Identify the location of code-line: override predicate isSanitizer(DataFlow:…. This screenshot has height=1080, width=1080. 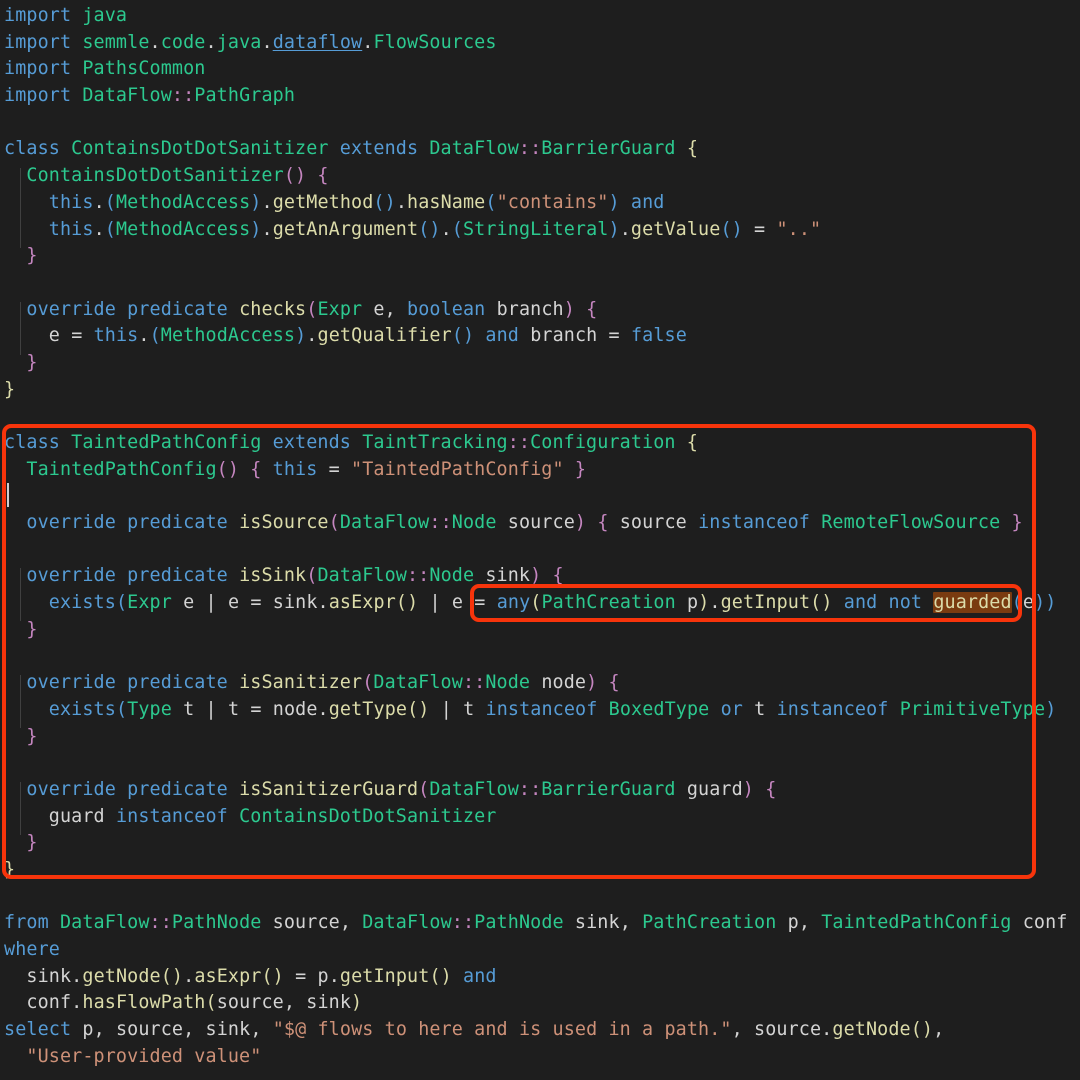
(540, 683).